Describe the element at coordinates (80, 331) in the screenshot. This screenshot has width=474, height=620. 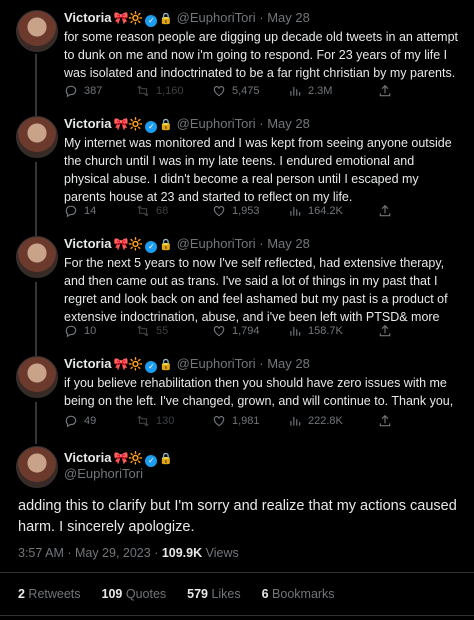
I see `reply-button: 10` at that location.